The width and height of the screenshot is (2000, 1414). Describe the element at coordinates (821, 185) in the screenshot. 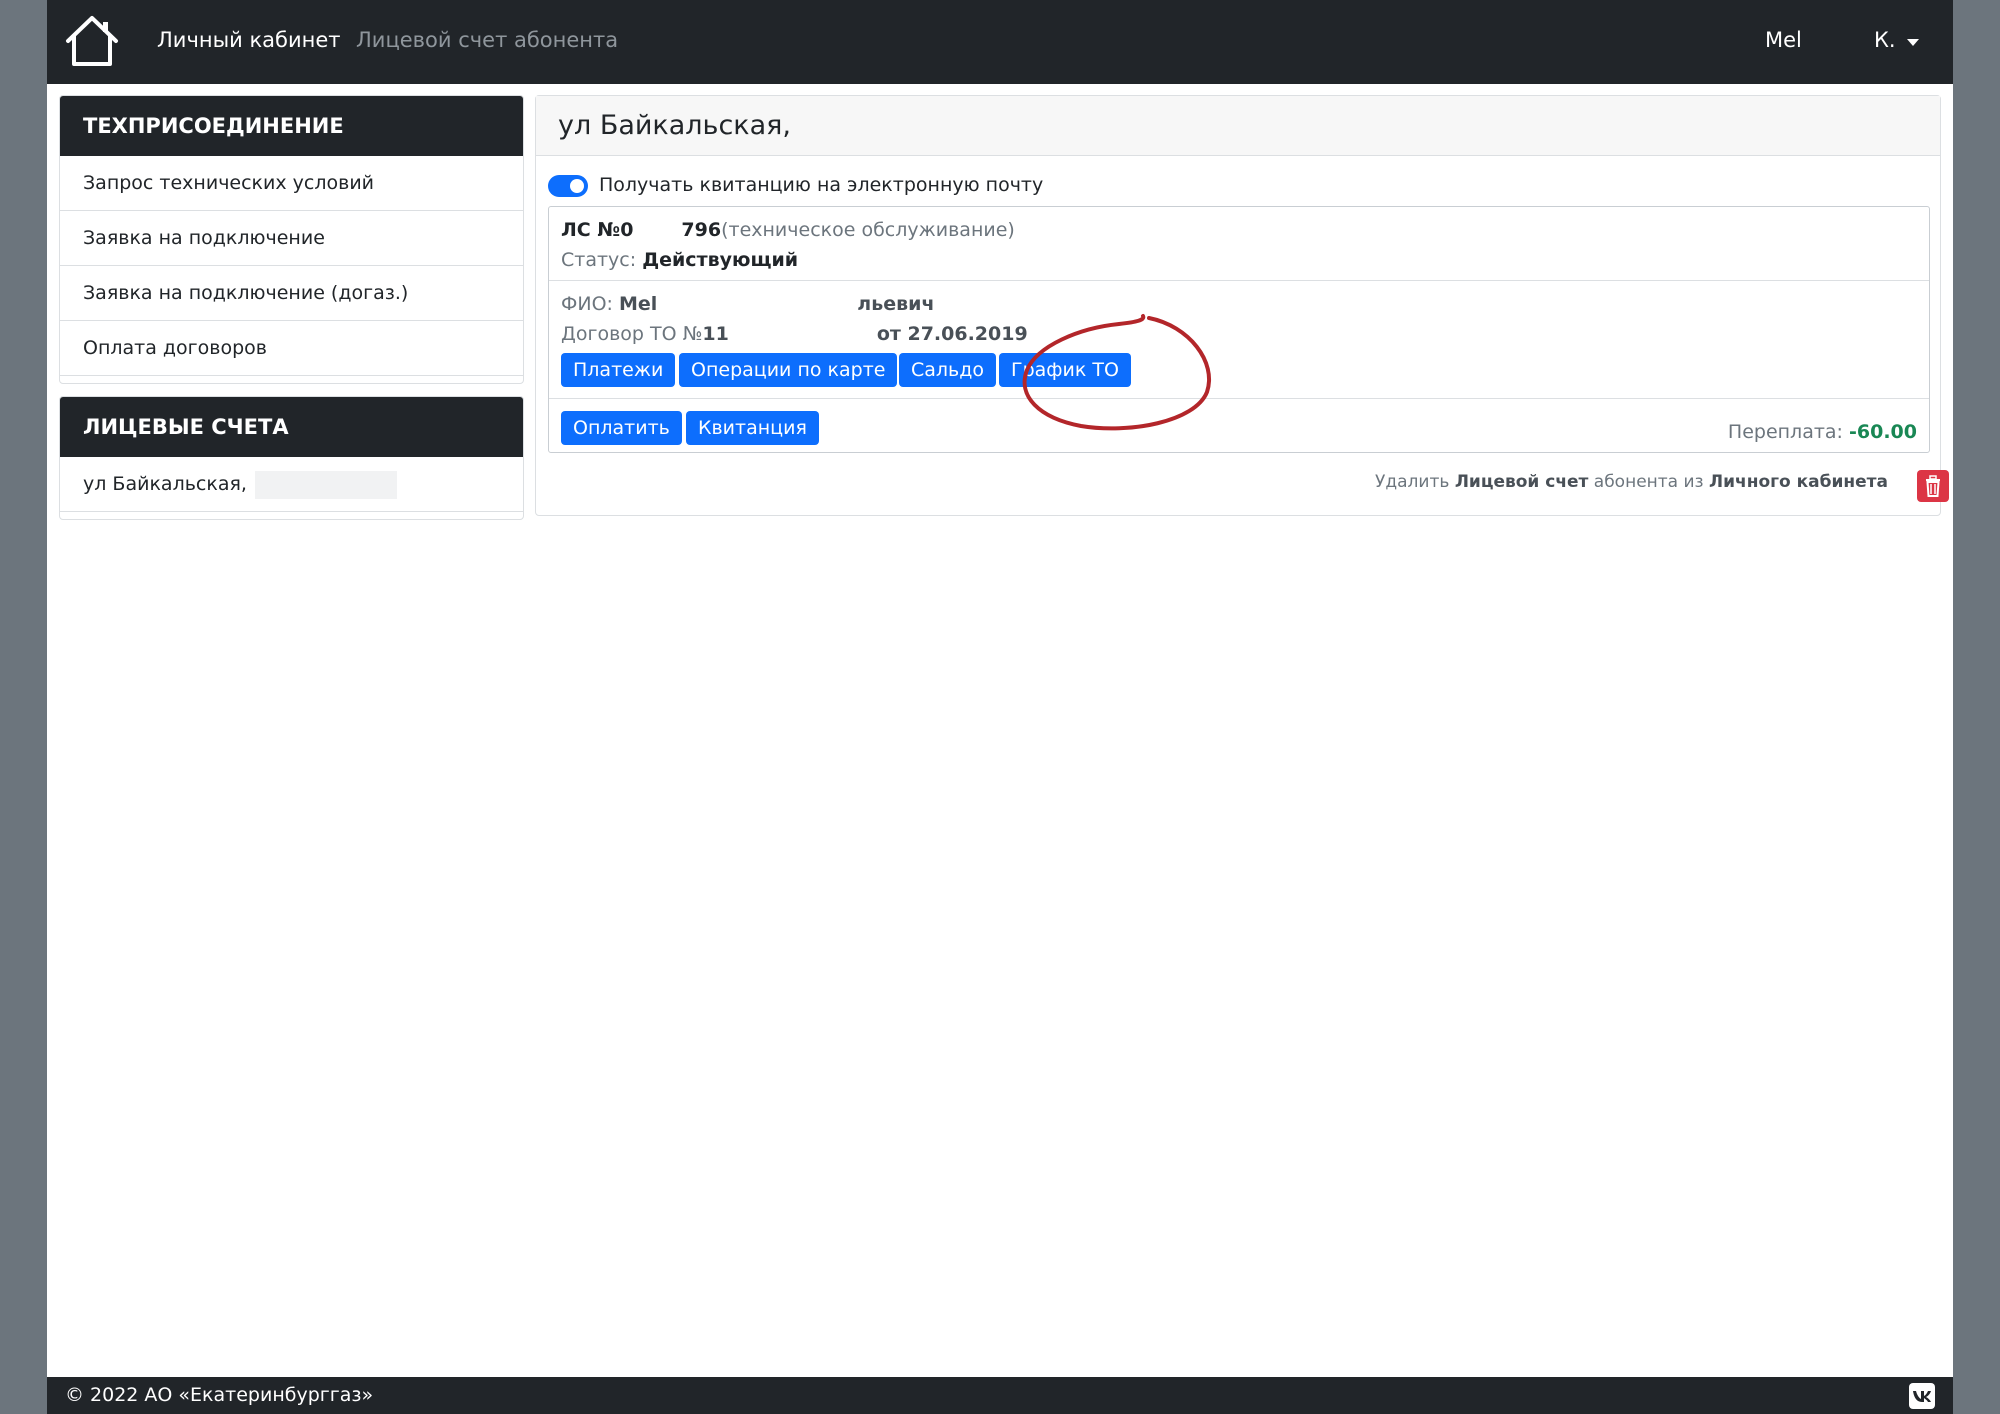

I see `email-receipt-label: Получать квитанцию на электронную почту` at that location.